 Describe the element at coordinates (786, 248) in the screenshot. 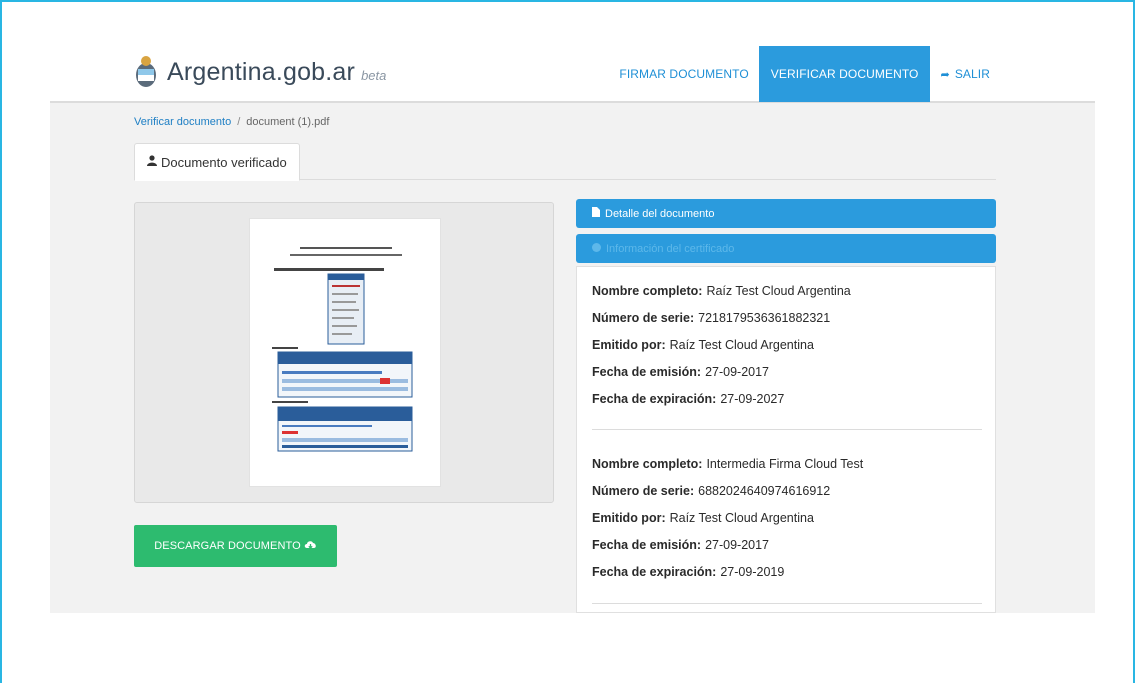

I see `certificate-info-toggle: Información del certificado` at that location.